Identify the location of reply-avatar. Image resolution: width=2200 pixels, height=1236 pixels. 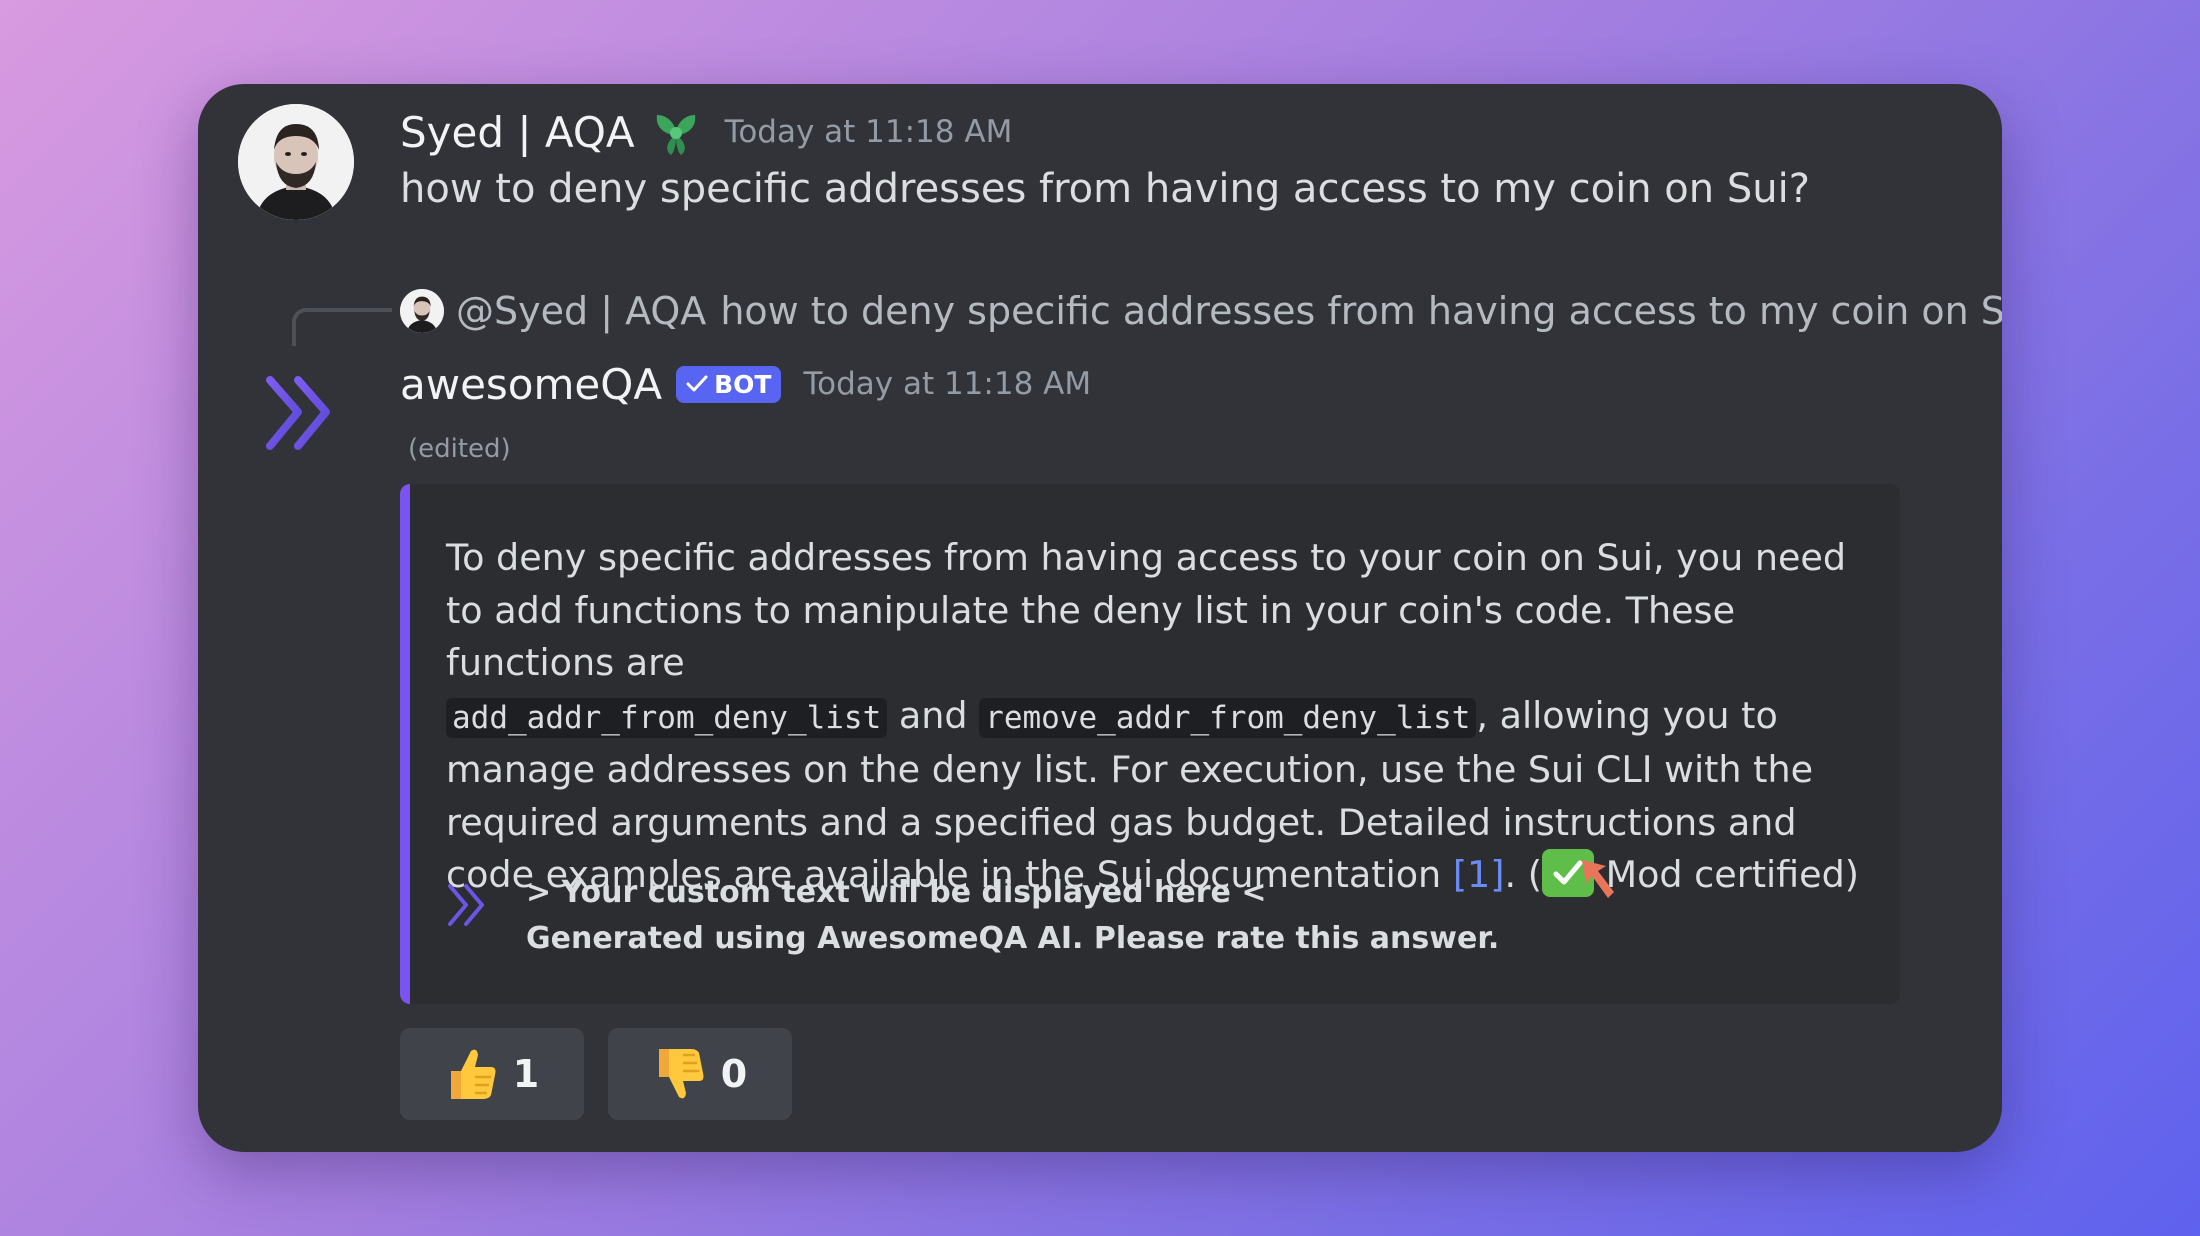
(422, 311).